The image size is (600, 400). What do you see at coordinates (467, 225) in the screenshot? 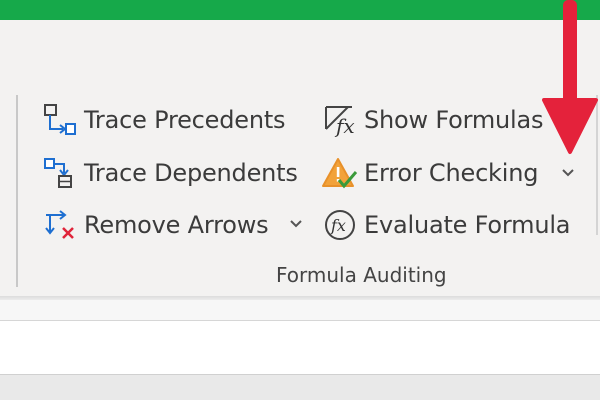
I see `evaluate-formula-label: Evaluate Formula` at bounding box center [467, 225].